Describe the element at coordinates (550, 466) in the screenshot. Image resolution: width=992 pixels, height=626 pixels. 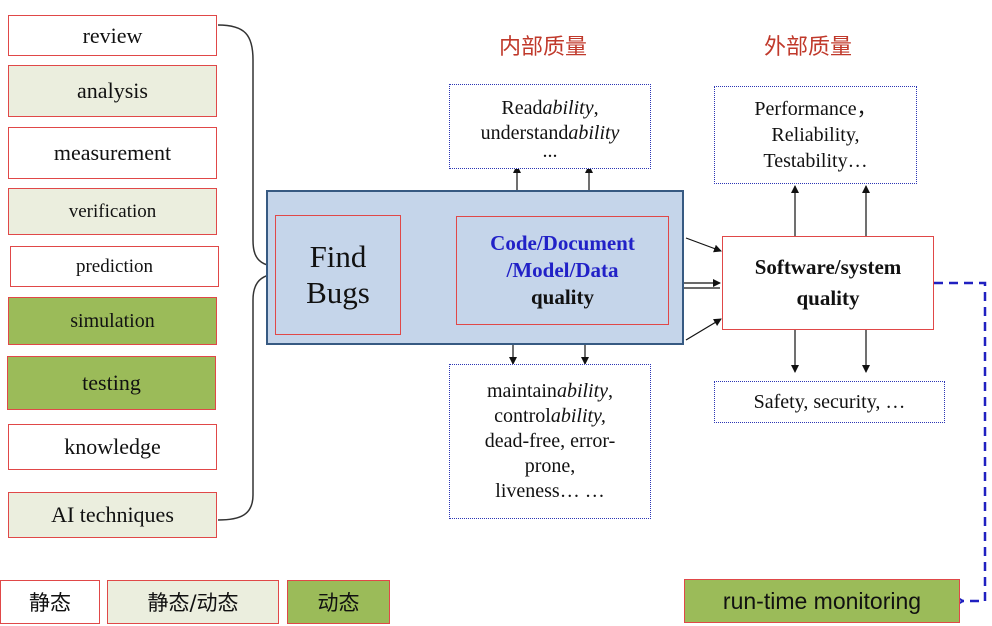
I see `prone-line: prone,` at that location.